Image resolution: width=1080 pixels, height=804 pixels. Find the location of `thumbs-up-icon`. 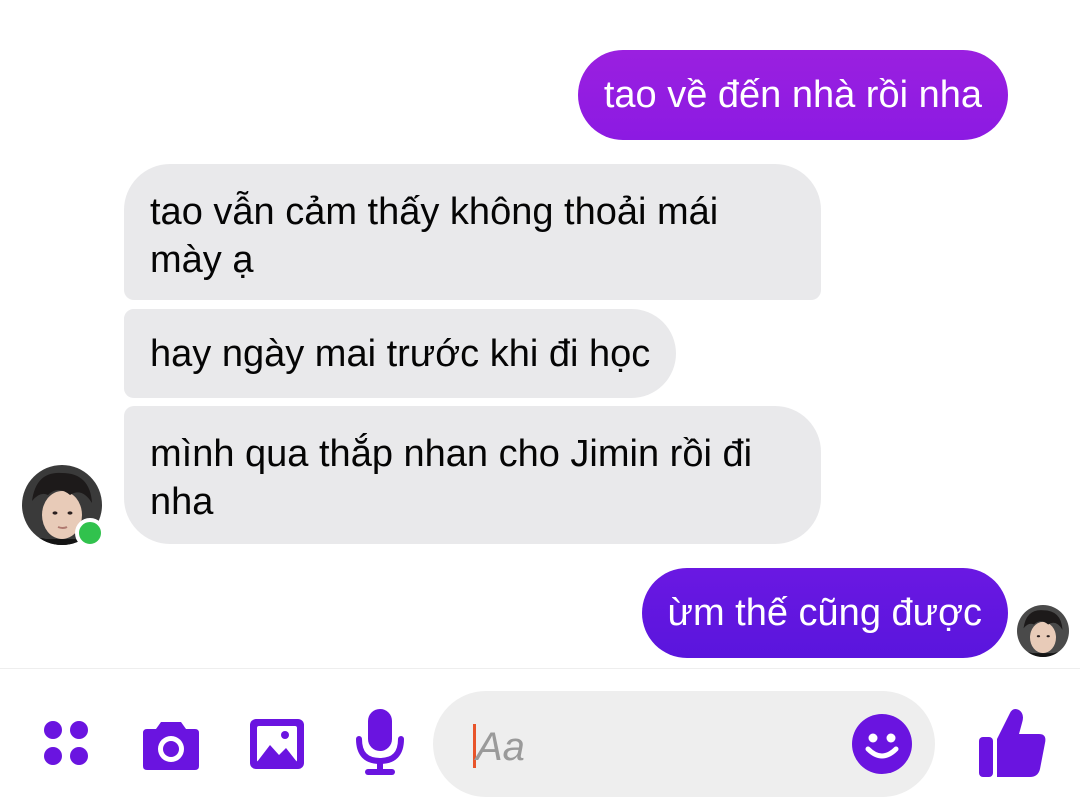

thumbs-up-icon is located at coordinates (1012, 743).